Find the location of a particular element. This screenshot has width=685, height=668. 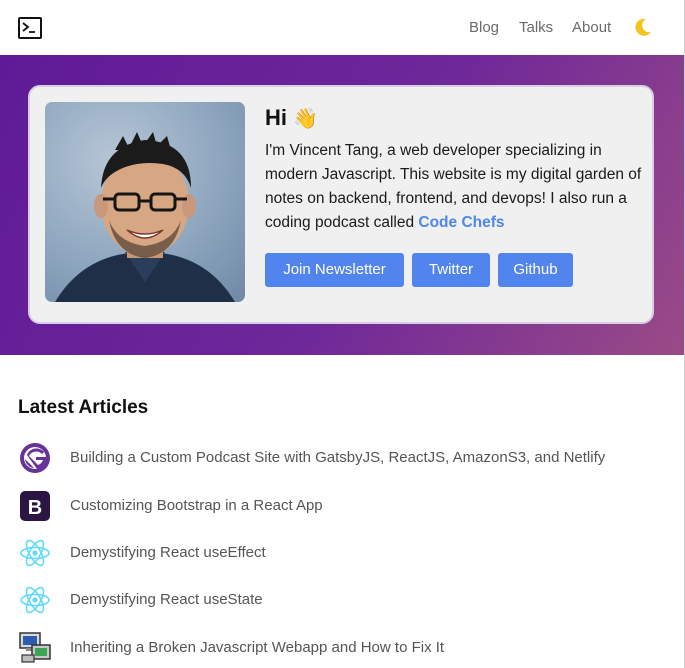

article-title: Customizing Bootstrap in a React App is located at coordinates (196, 505).